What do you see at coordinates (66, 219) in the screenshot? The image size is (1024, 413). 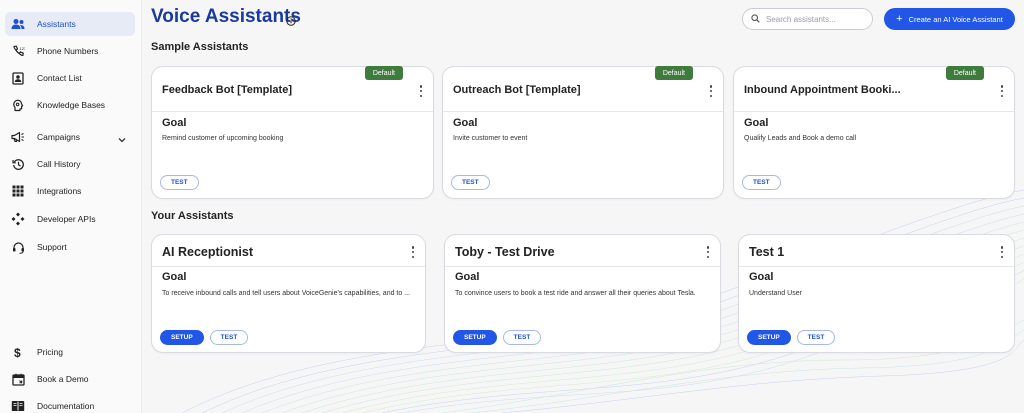 I see `sidebar-item-label: Developer APIs` at bounding box center [66, 219].